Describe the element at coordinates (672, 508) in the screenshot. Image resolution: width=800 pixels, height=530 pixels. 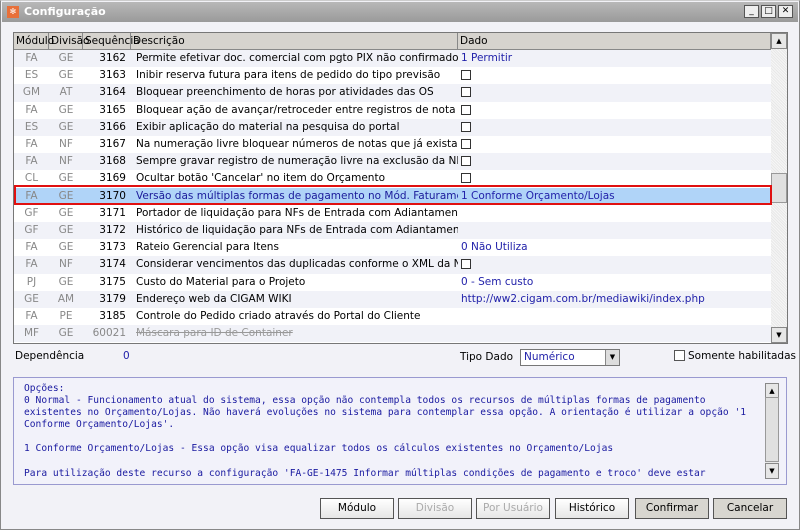
I see `confirmar-button: Confirmar` at that location.